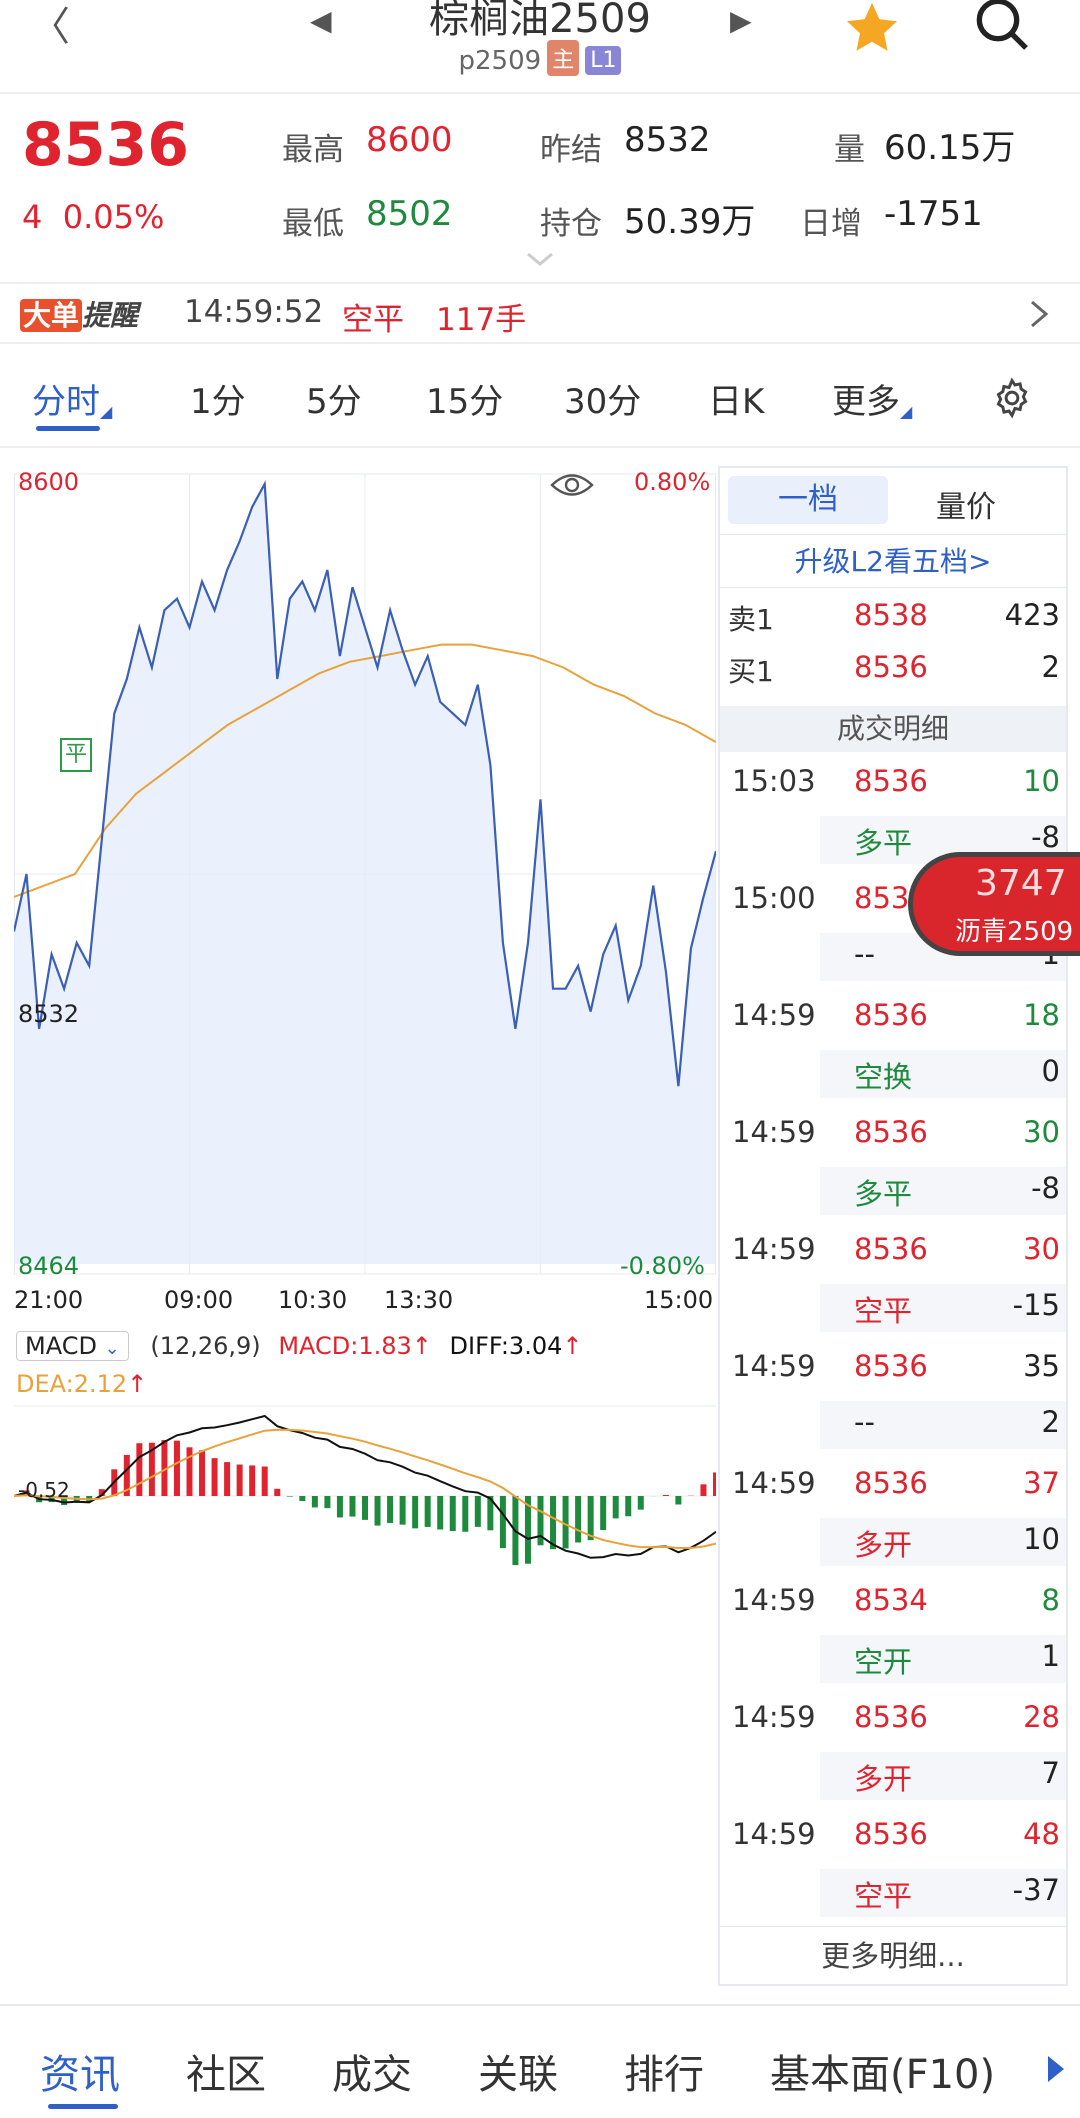 The height and width of the screenshot is (2118, 1080). I want to click on indicator-selector: MACD ⌄, so click(72, 1346).